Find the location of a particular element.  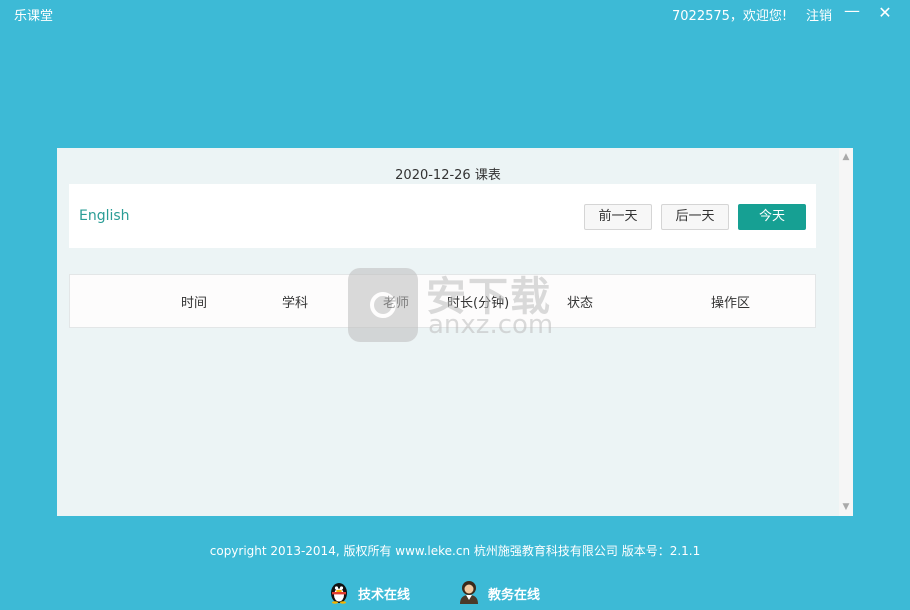

logout-link: 注销 is located at coordinates (819, 14).